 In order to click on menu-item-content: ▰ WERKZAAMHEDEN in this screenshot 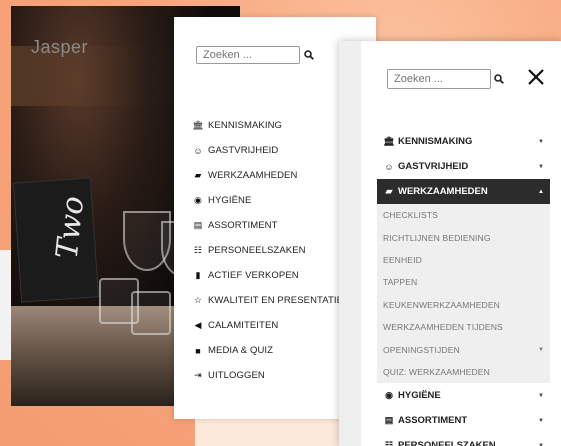, I will do `click(435, 191)`.